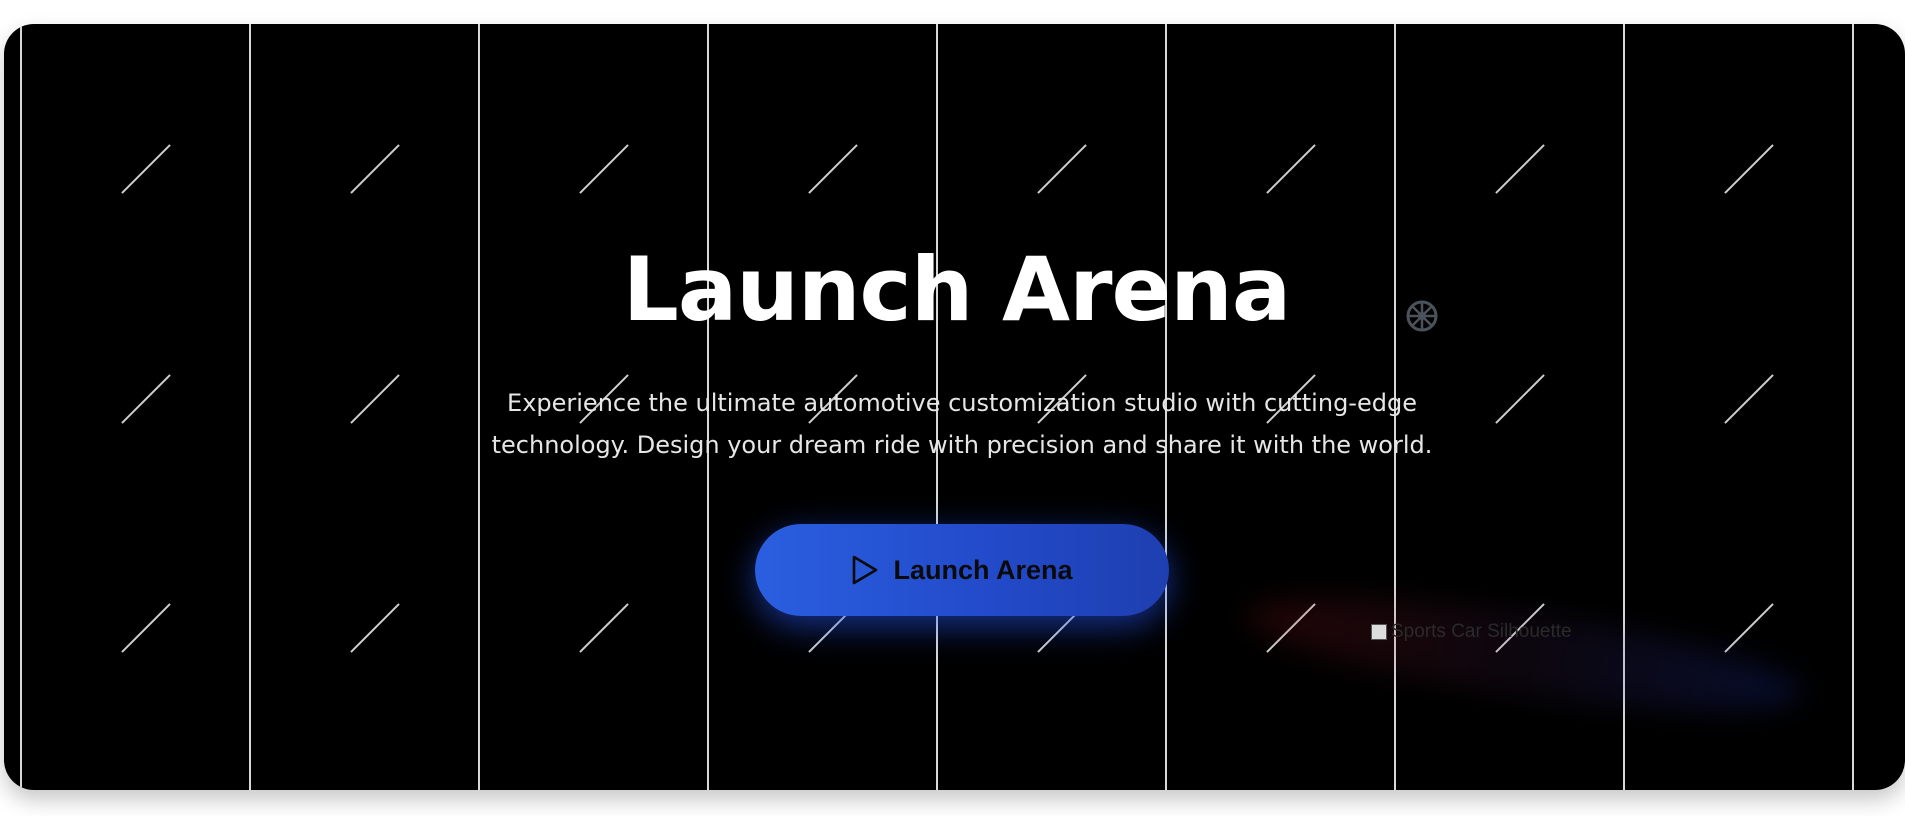 This screenshot has height=816, width=1905. What do you see at coordinates (956, 289) in the screenshot?
I see `page-title: Launch Arena` at bounding box center [956, 289].